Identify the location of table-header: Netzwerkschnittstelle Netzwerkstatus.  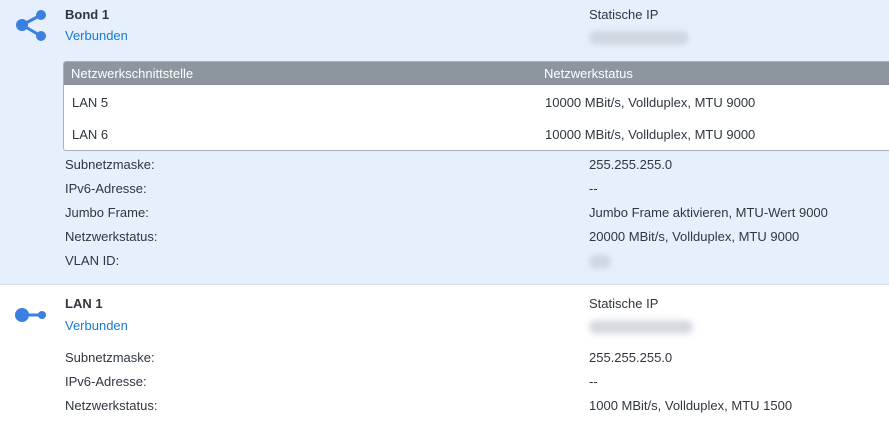
(476, 73).